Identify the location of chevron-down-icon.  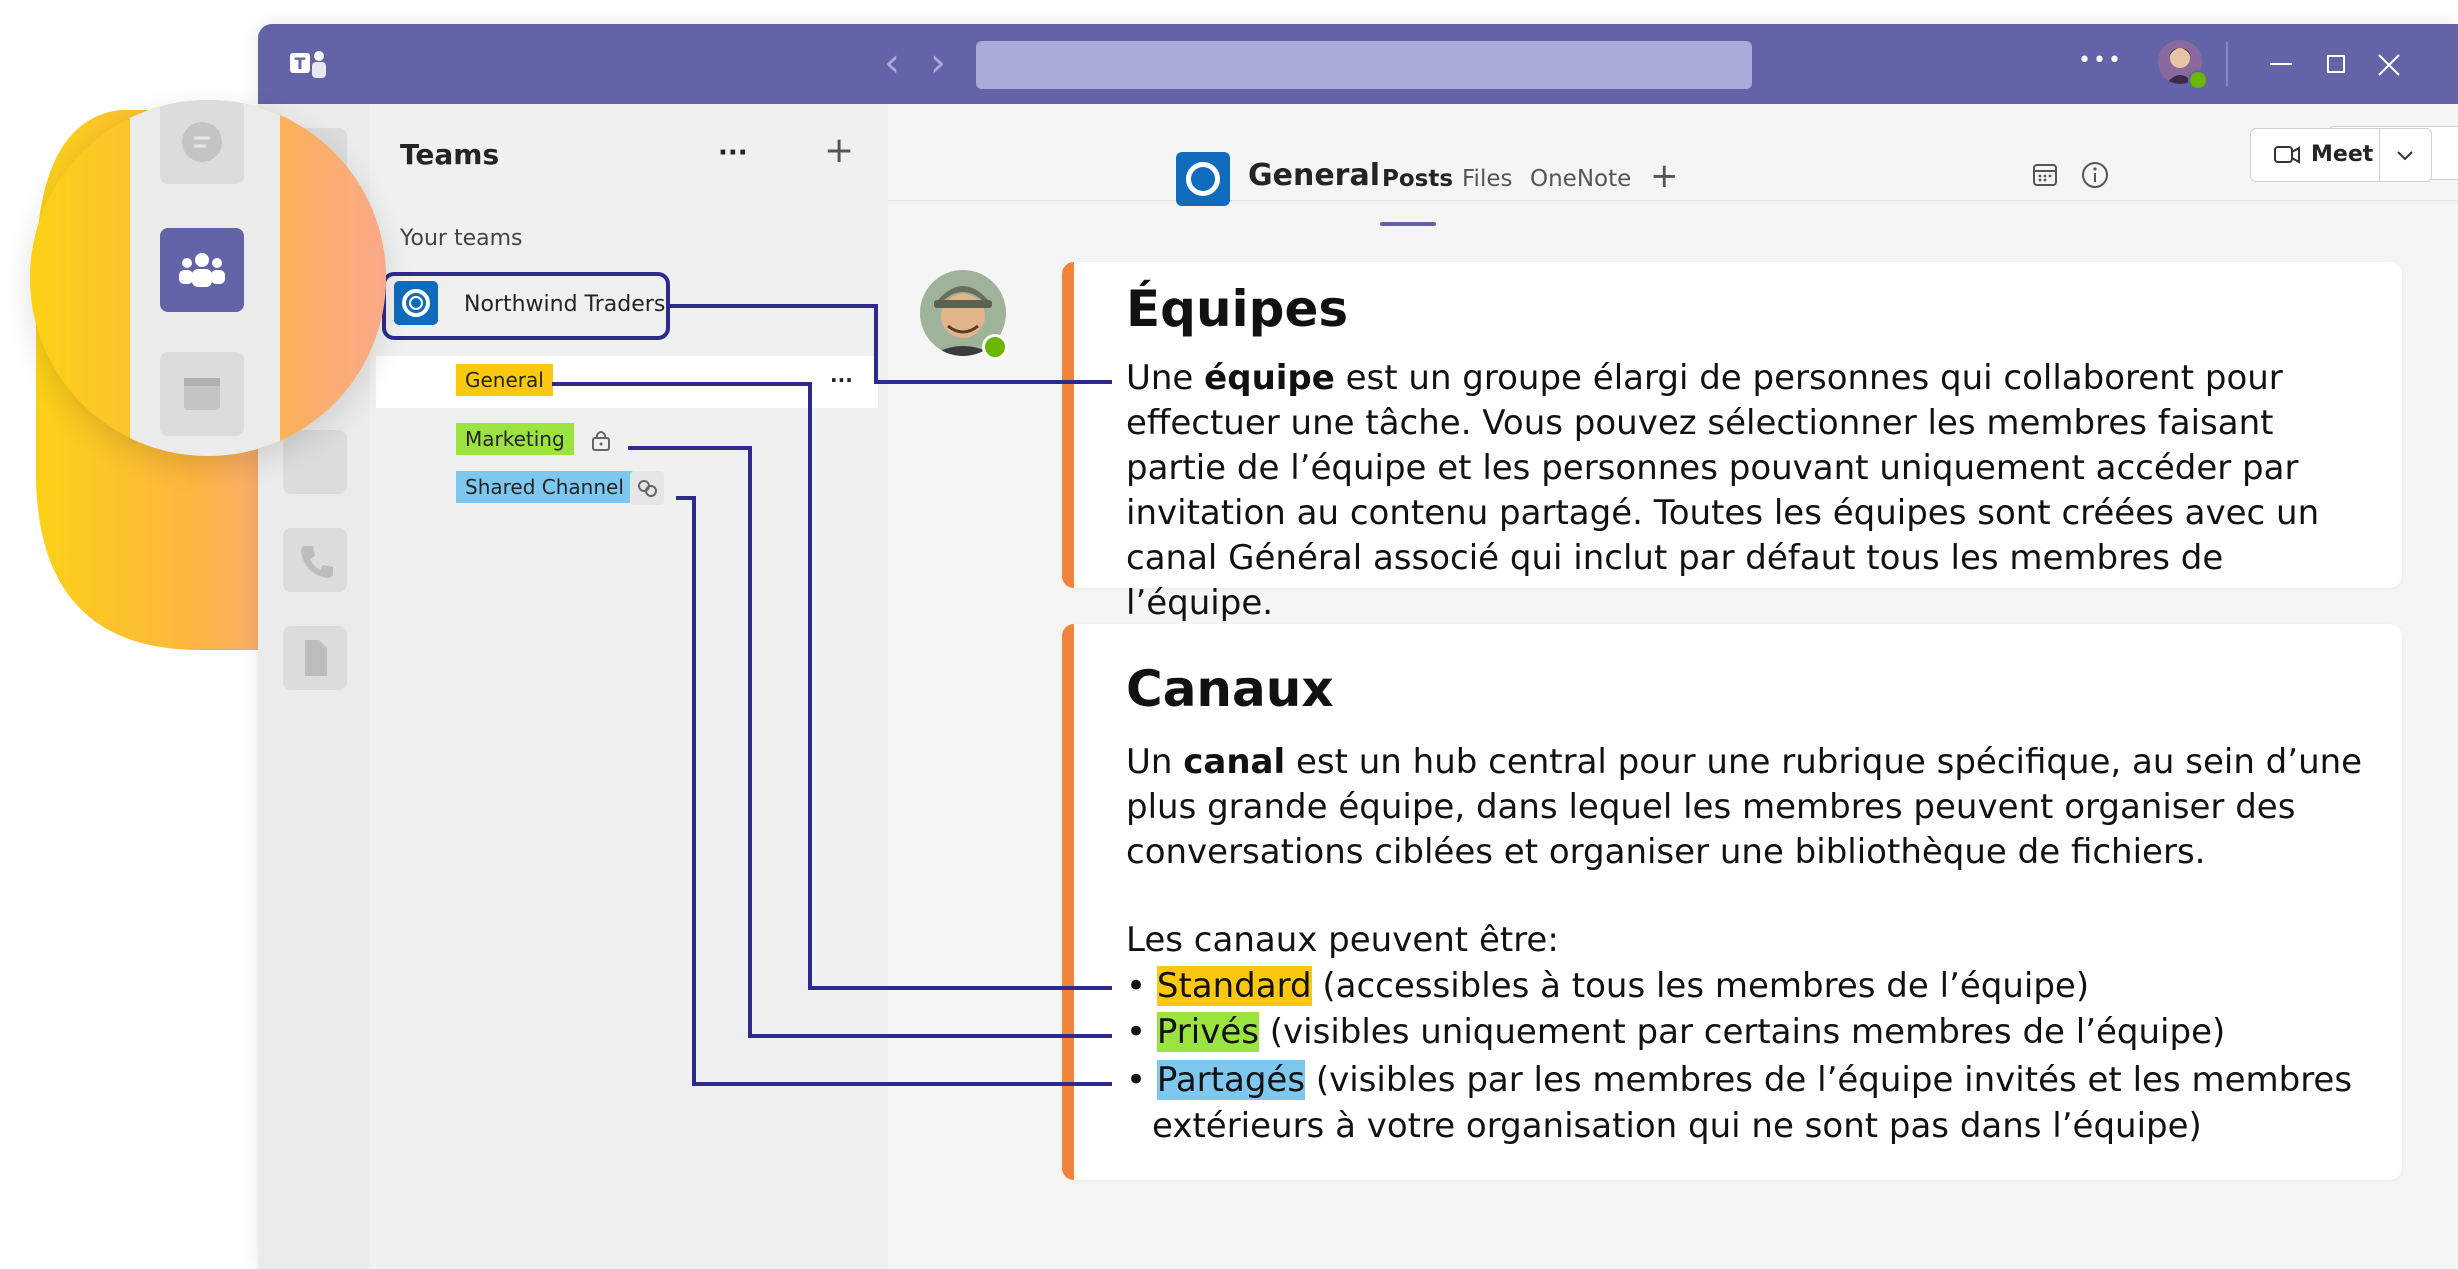
(2405, 156).